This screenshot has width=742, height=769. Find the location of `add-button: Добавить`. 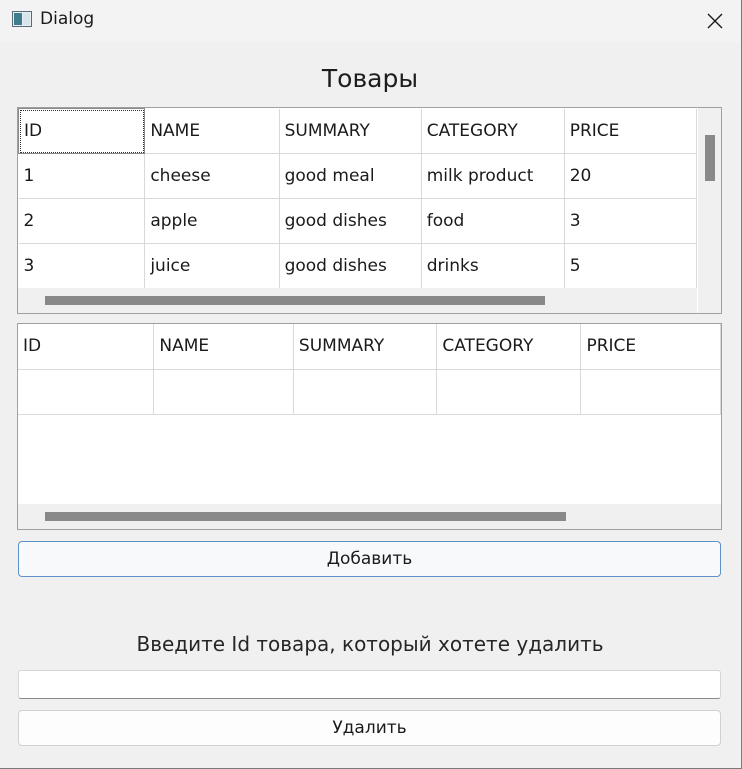

add-button: Добавить is located at coordinates (369, 559).